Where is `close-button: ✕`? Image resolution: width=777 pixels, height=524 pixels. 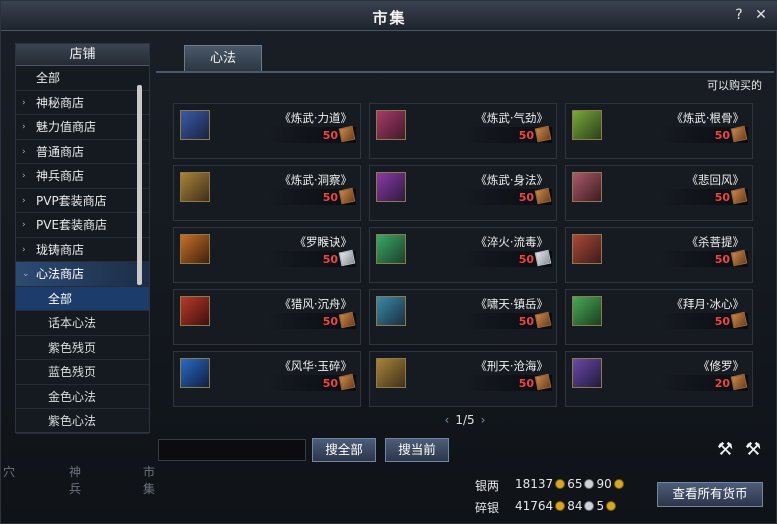
close-button: ✕ is located at coordinates (761, 15).